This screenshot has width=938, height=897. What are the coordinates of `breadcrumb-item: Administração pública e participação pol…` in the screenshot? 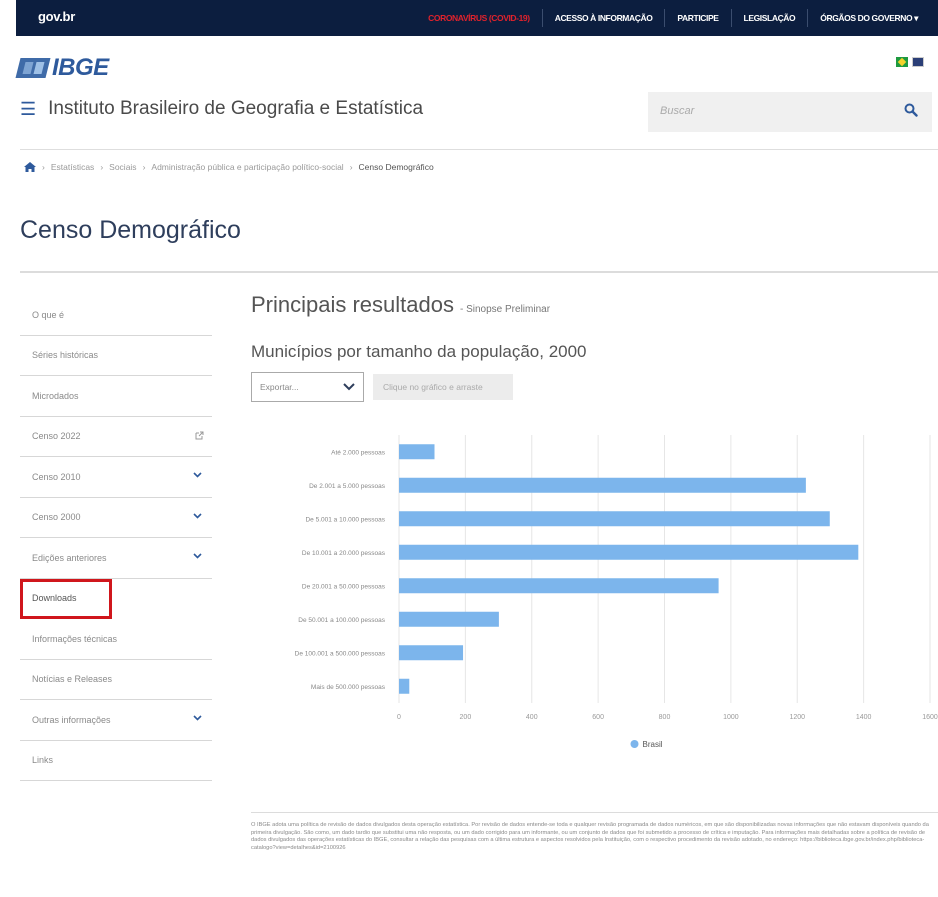 It's located at (247, 167).